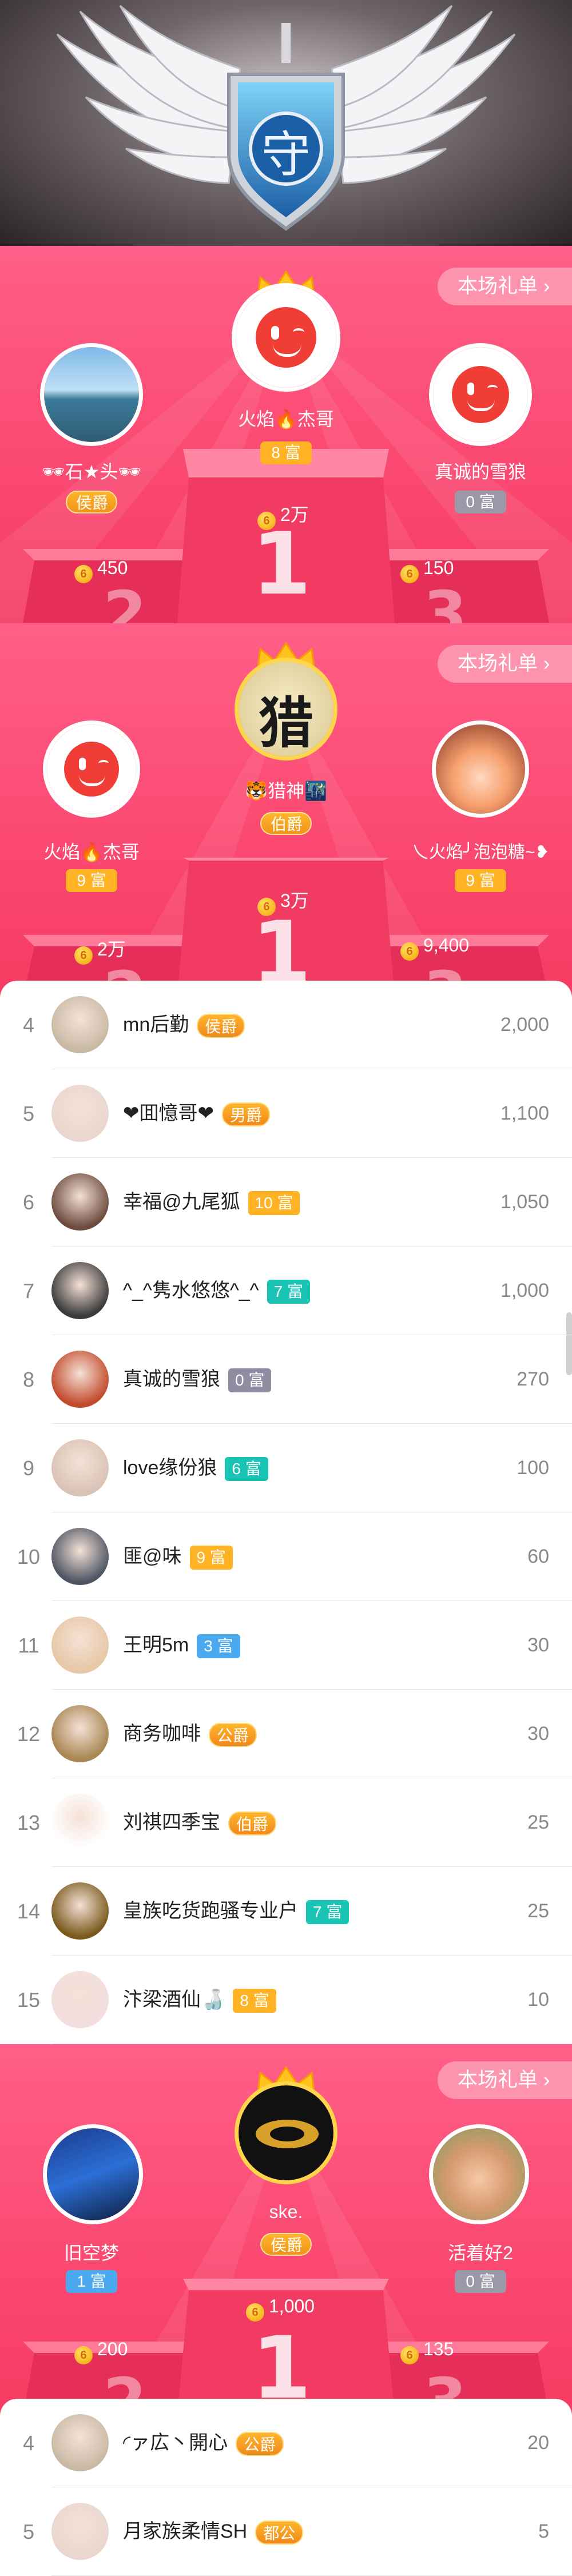 This screenshot has width=572, height=2576. I want to click on avatar: 猎, so click(286, 709).